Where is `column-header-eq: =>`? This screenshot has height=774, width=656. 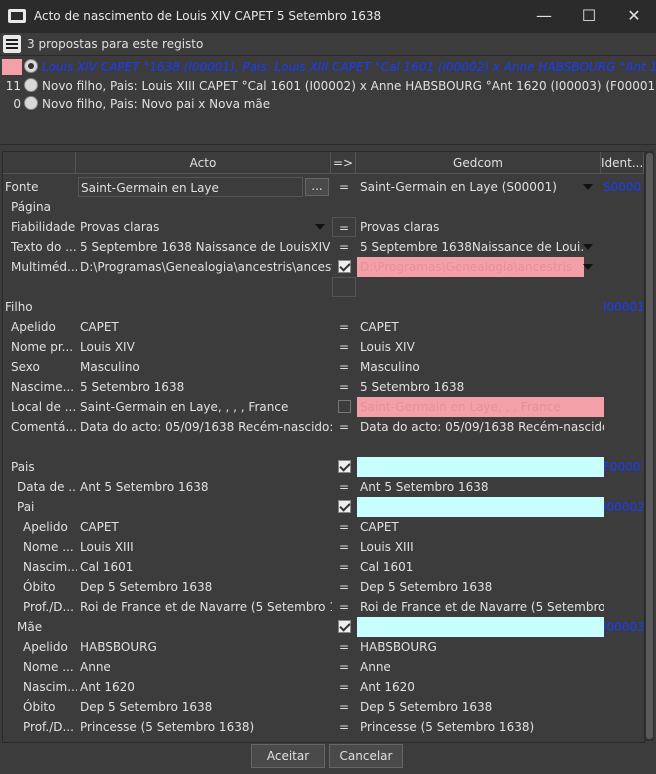 column-header-eq: => is located at coordinates (343, 163).